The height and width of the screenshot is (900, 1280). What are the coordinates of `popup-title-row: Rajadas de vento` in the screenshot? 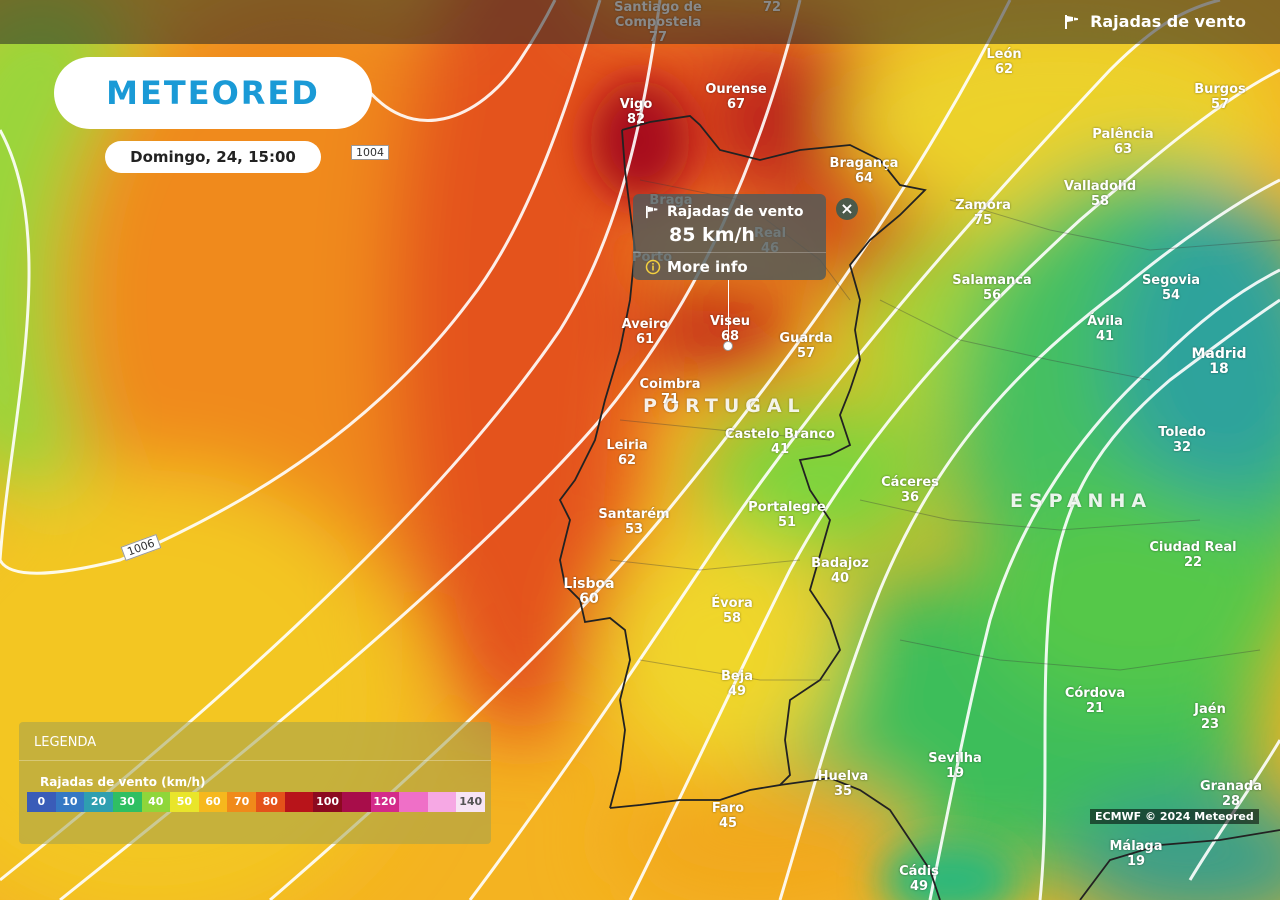 It's located at (724, 212).